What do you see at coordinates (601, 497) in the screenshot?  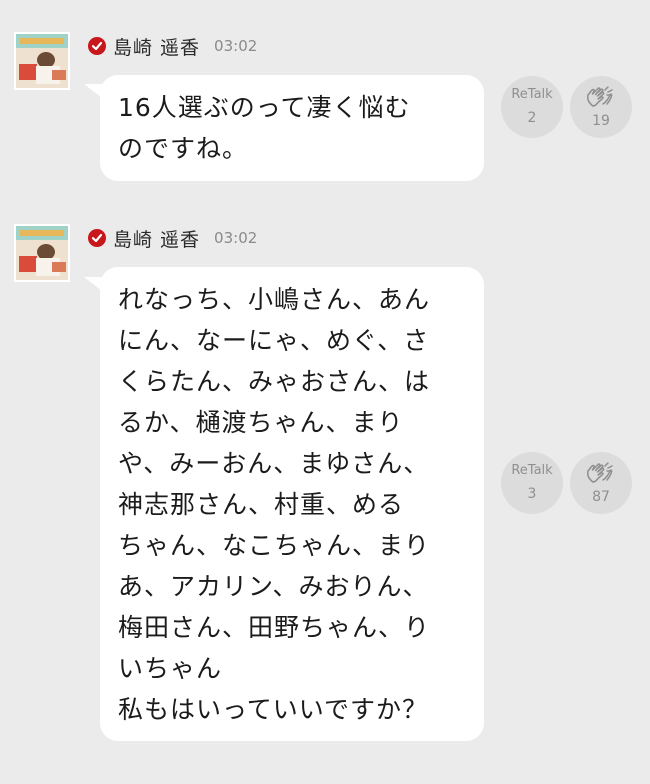 I see `clap-count: 87` at bounding box center [601, 497].